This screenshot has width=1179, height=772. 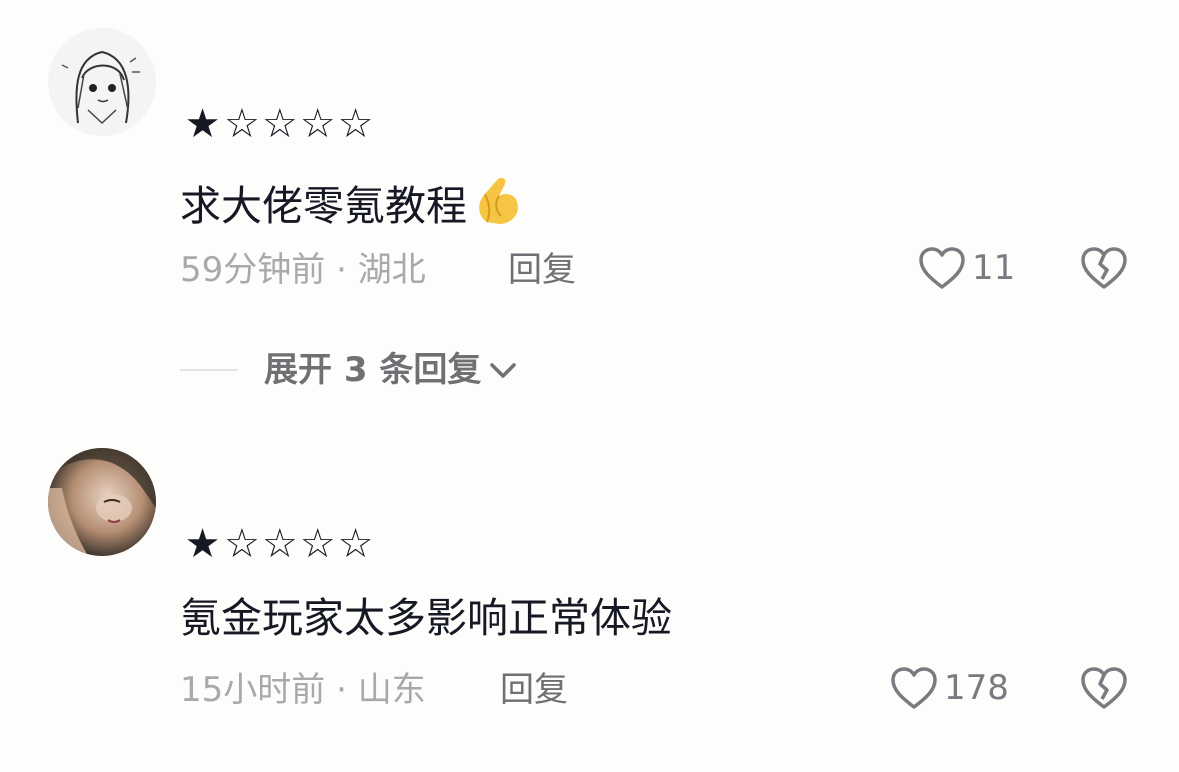 What do you see at coordinates (966, 268) in the screenshot?
I see `like-button: 11` at bounding box center [966, 268].